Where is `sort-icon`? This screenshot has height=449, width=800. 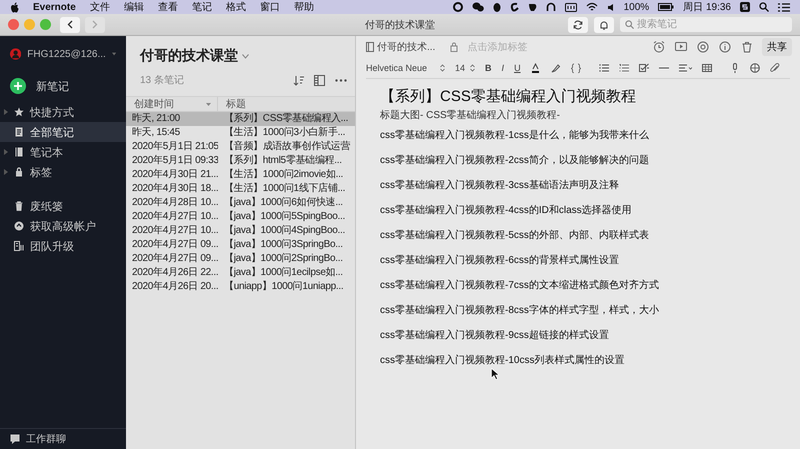 sort-icon is located at coordinates (298, 80).